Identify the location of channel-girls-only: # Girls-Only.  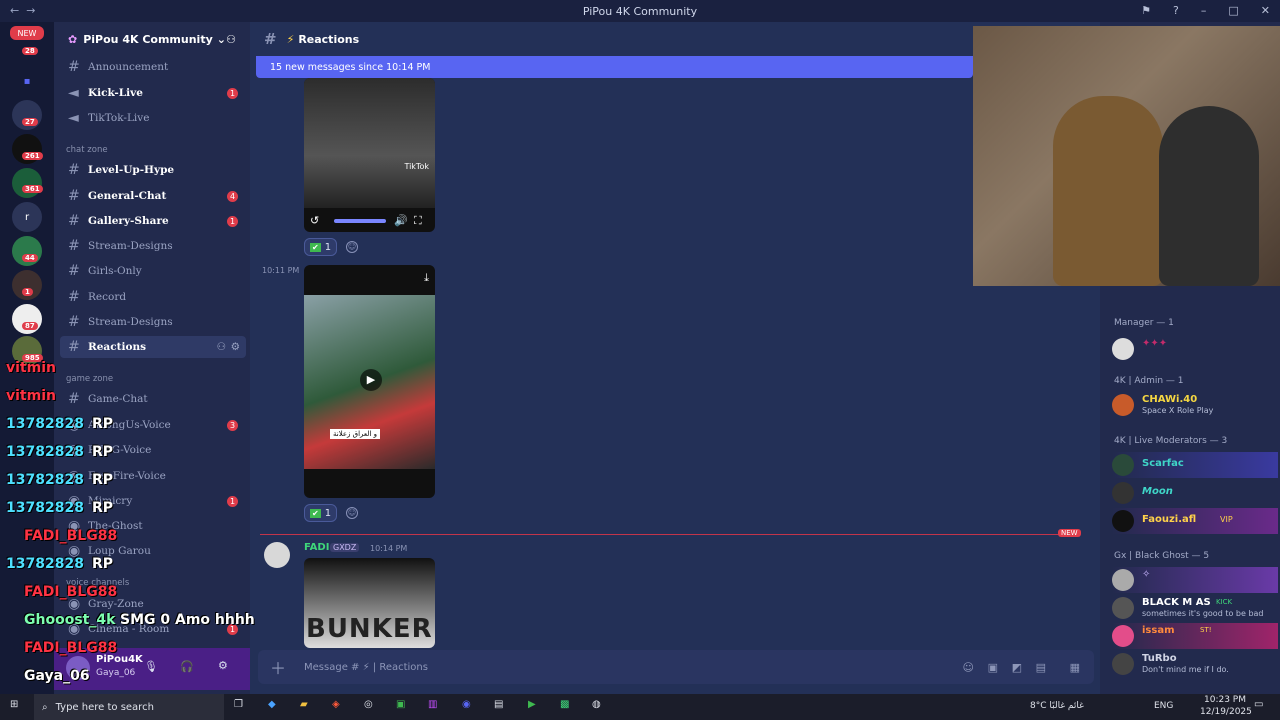
(152, 271).